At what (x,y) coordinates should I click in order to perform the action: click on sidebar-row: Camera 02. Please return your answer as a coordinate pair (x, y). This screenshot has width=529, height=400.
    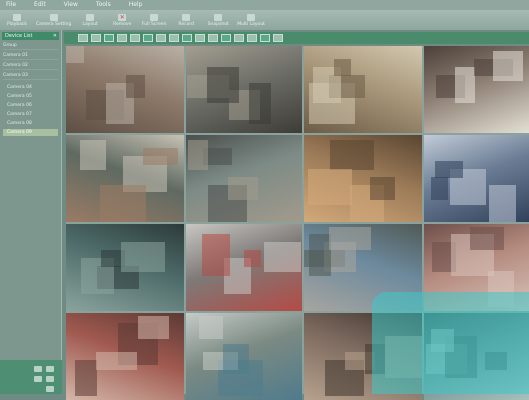
    Looking at the image, I should click on (30, 66).